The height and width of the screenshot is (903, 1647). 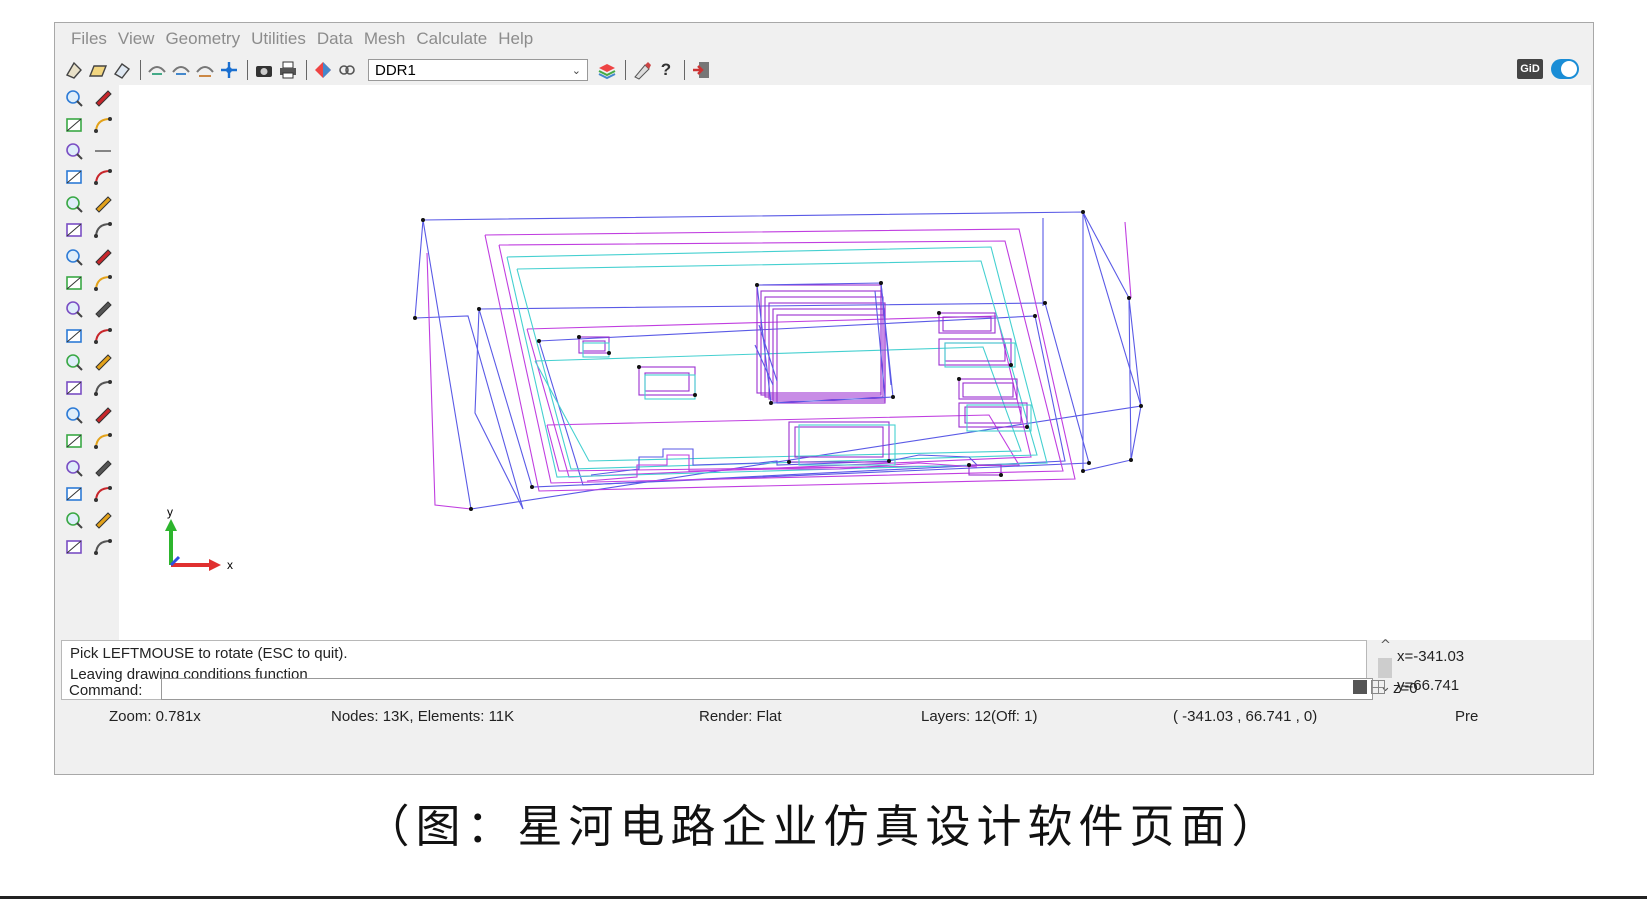 I want to click on component-wire, so click(x=803, y=394).